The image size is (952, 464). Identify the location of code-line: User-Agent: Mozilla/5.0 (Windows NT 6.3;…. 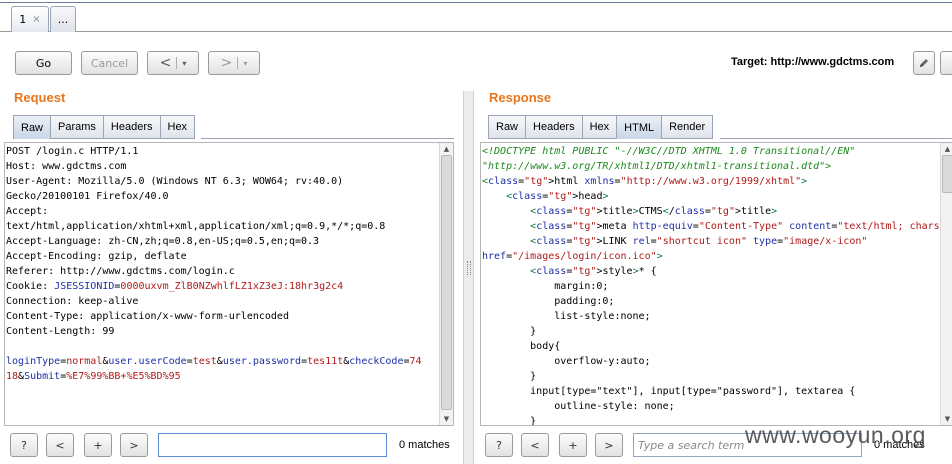
(175, 181).